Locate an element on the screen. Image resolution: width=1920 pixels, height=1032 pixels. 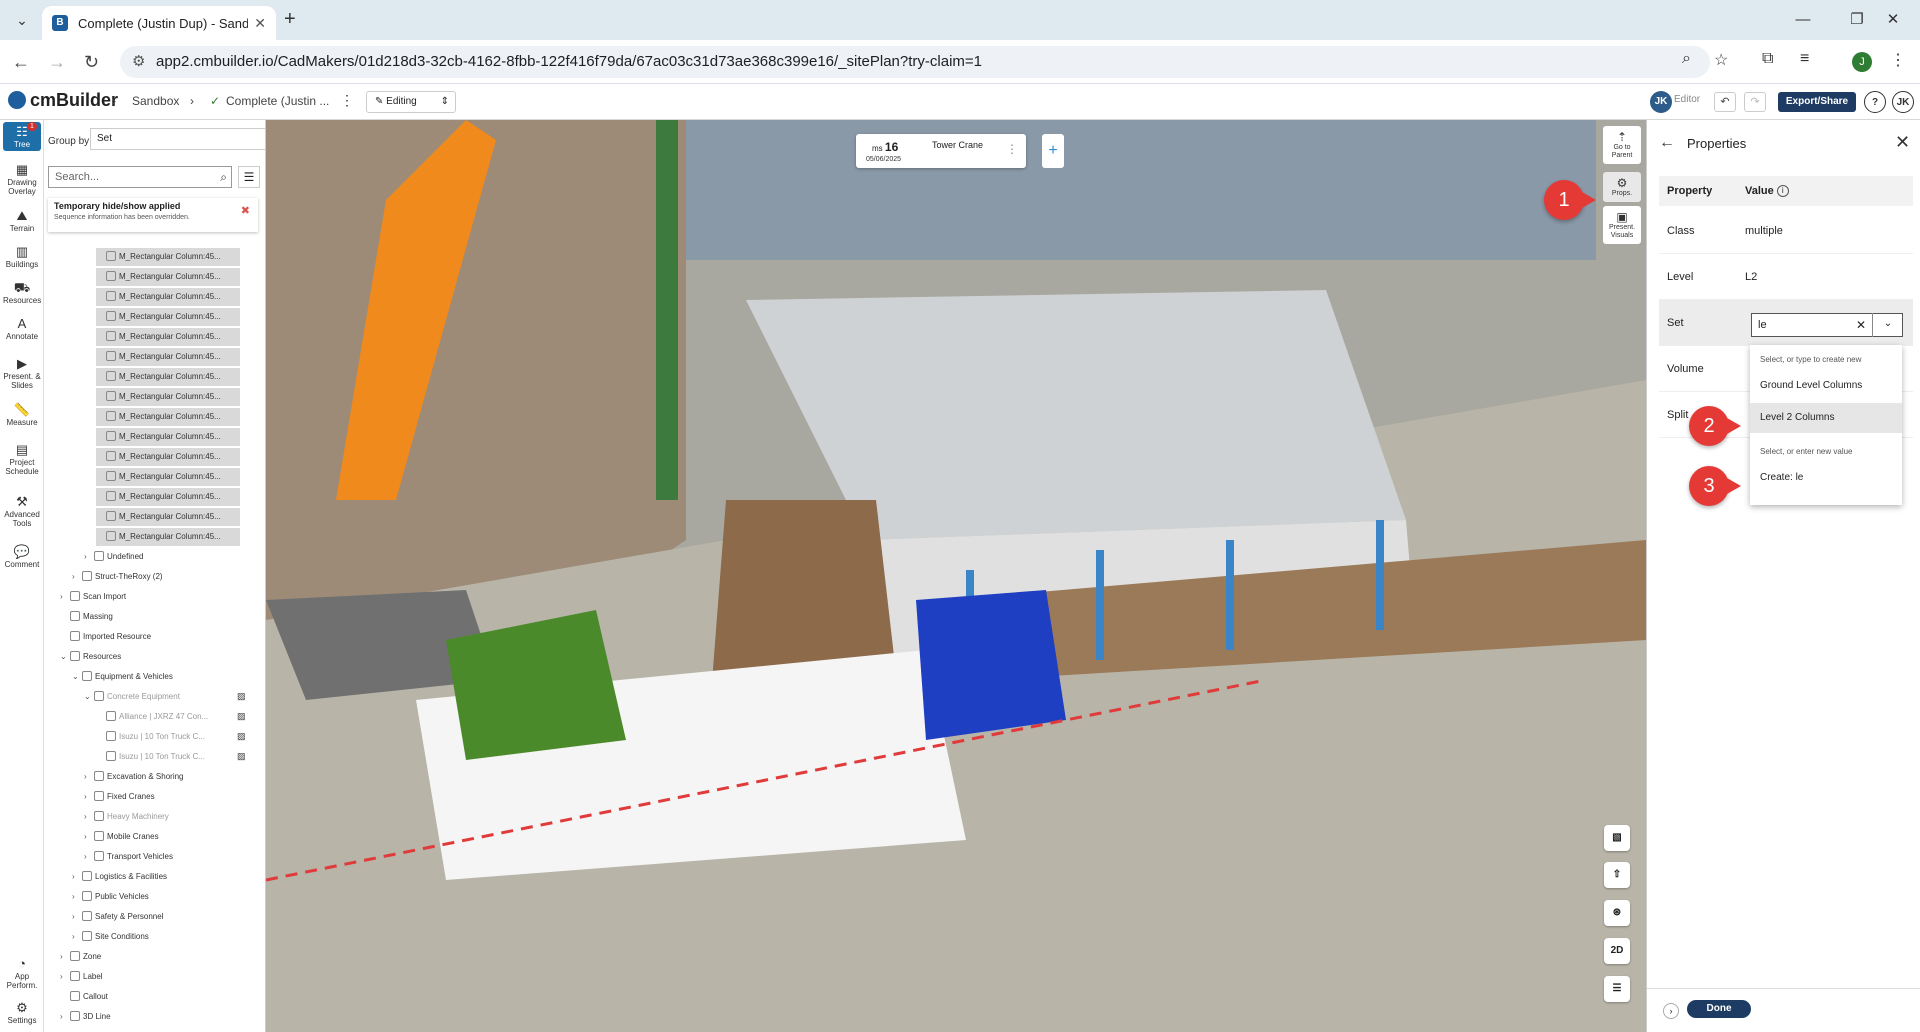
tree-row: Massing is located at coordinates (86, 617).